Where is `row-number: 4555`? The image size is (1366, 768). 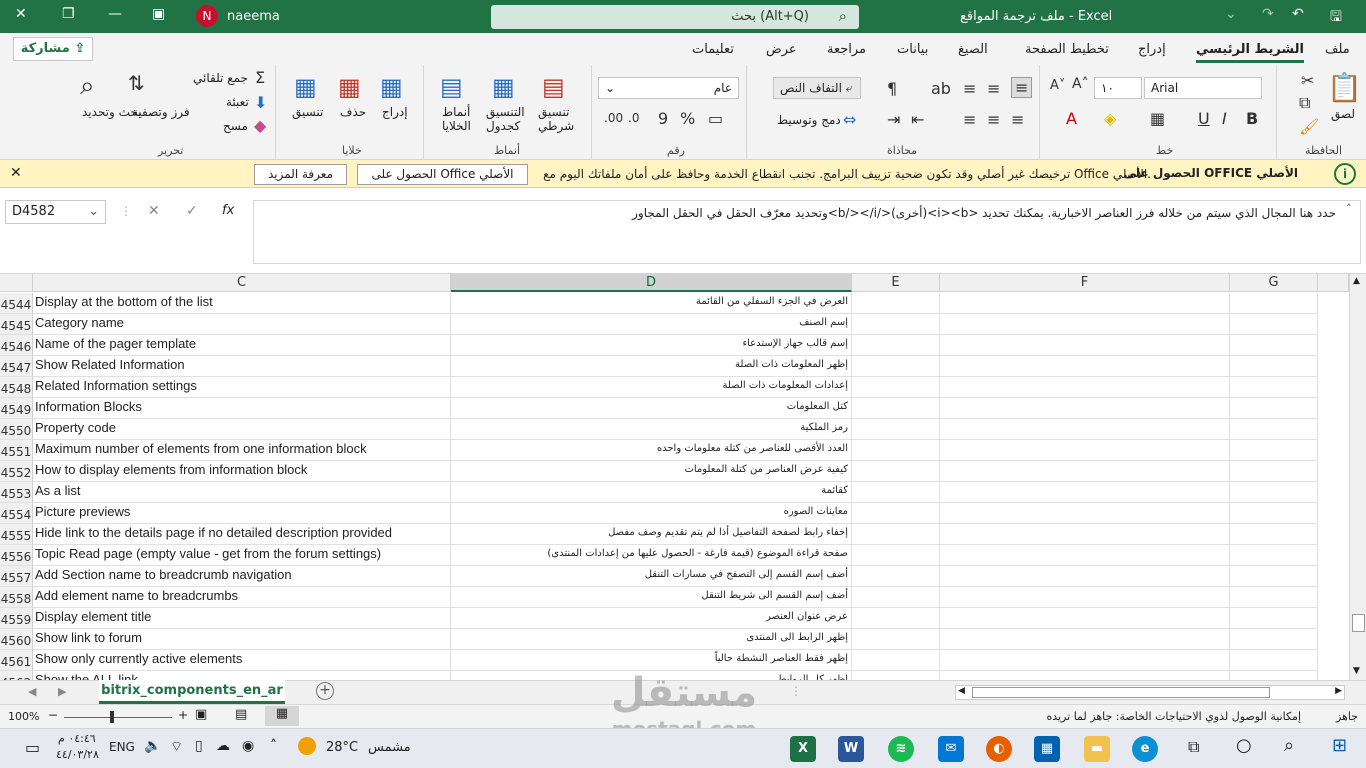 row-number: 4555 is located at coordinates (16, 534).